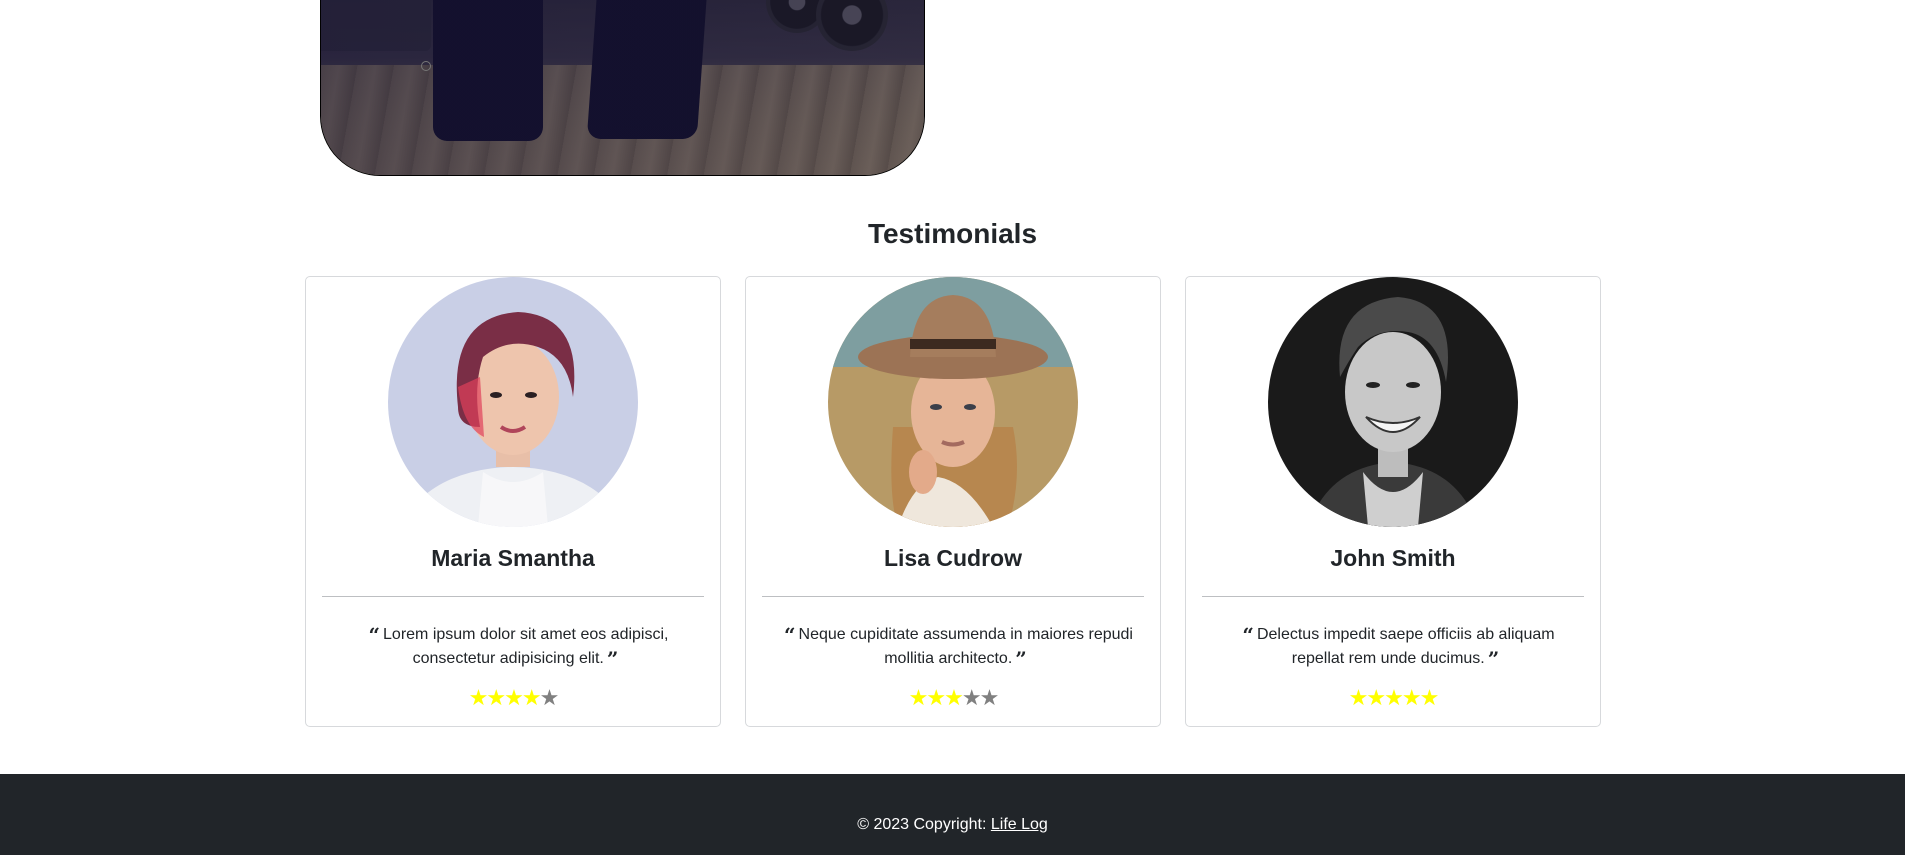  I want to click on testimonial-name: Maria Smantha, so click(513, 558).